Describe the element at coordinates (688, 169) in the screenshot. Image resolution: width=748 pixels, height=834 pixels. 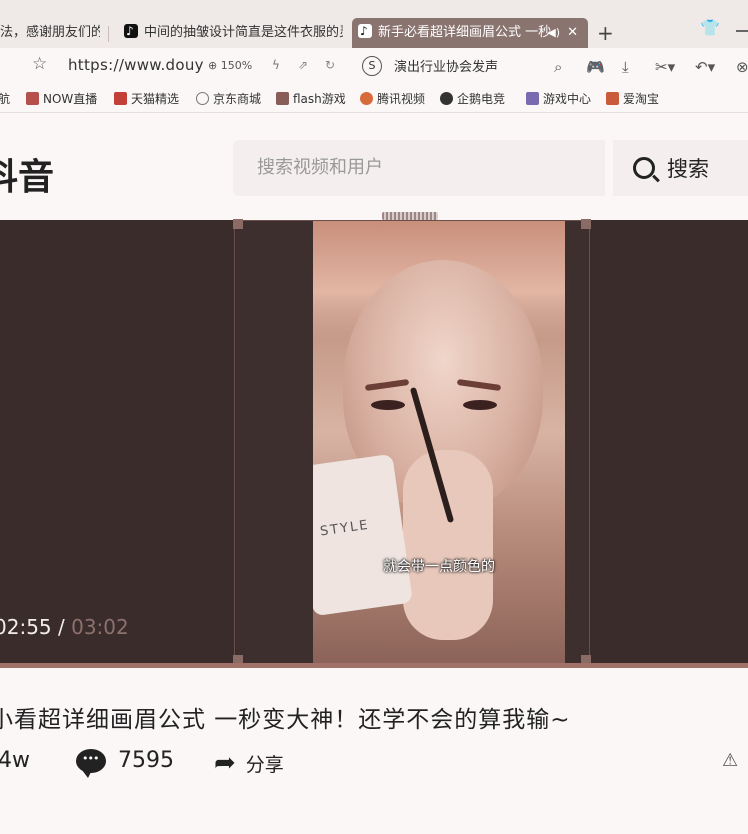
I see `search-button-label: 搜索` at that location.